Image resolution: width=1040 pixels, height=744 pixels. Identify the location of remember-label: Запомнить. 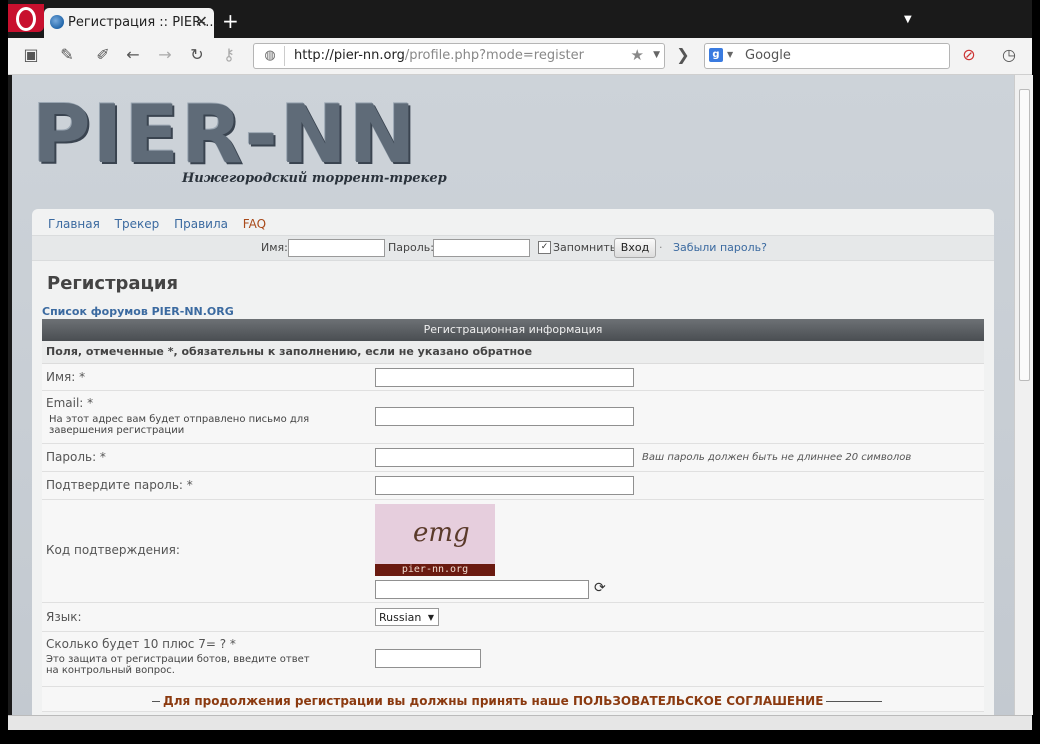
(585, 247).